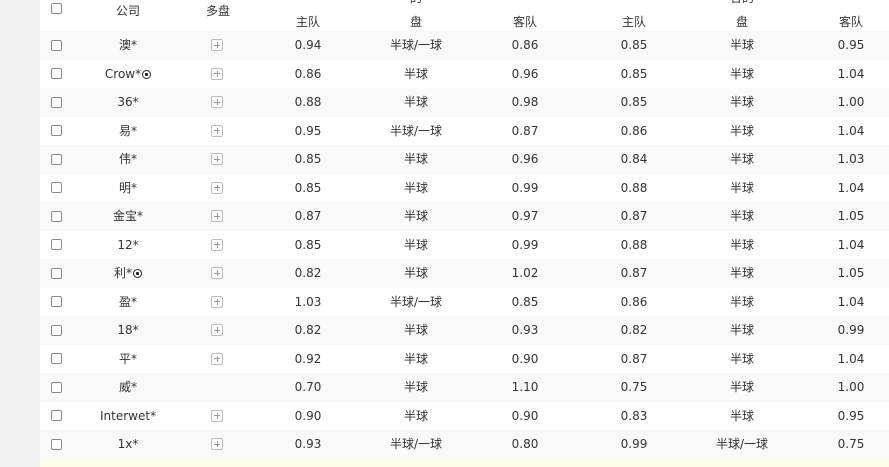 This screenshot has width=889, height=467. What do you see at coordinates (464, 463) in the screenshot?
I see `footer-strip` at bounding box center [464, 463].